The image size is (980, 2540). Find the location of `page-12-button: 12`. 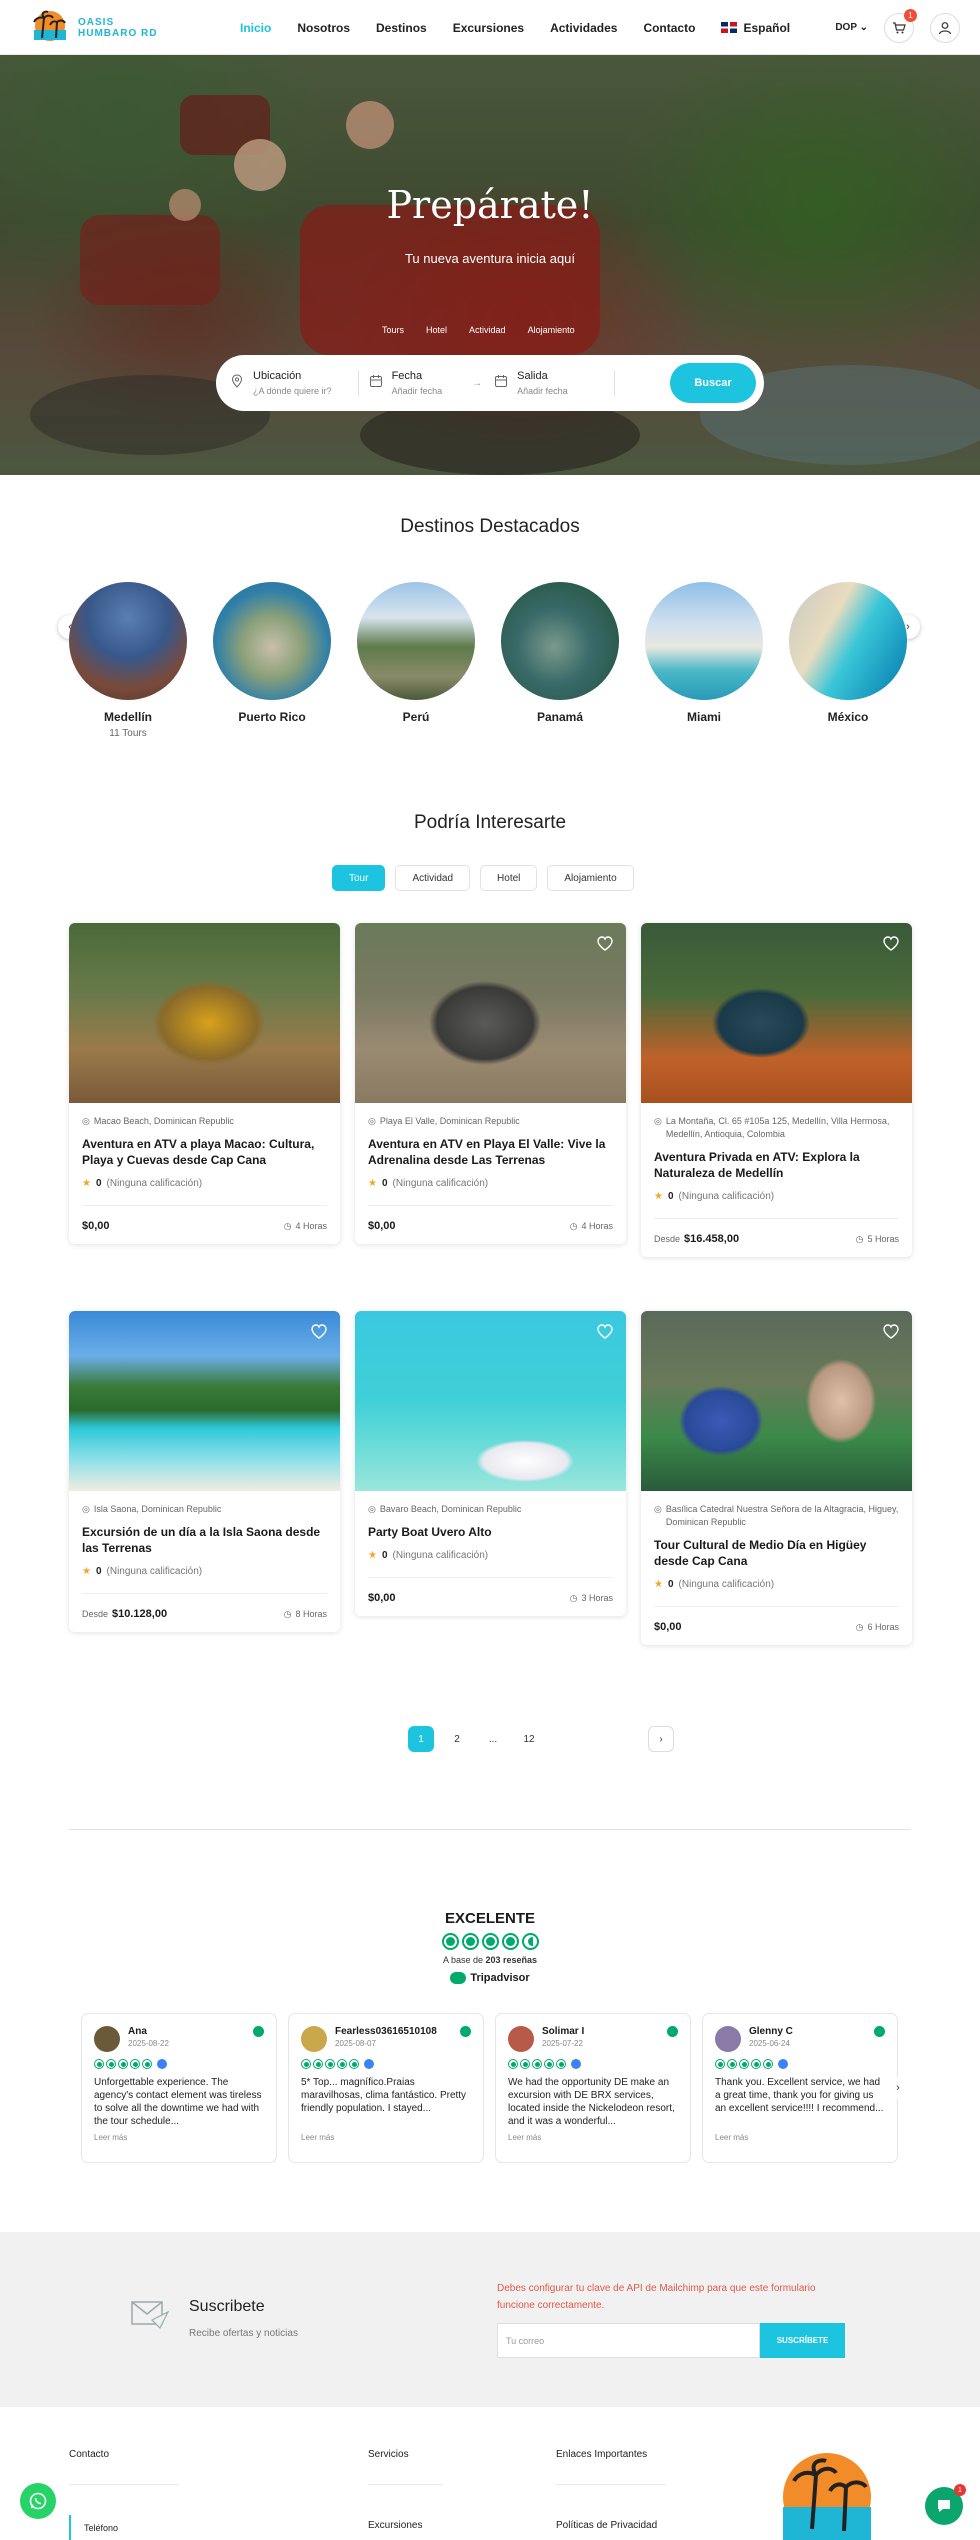

page-12-button: 12 is located at coordinates (529, 1739).